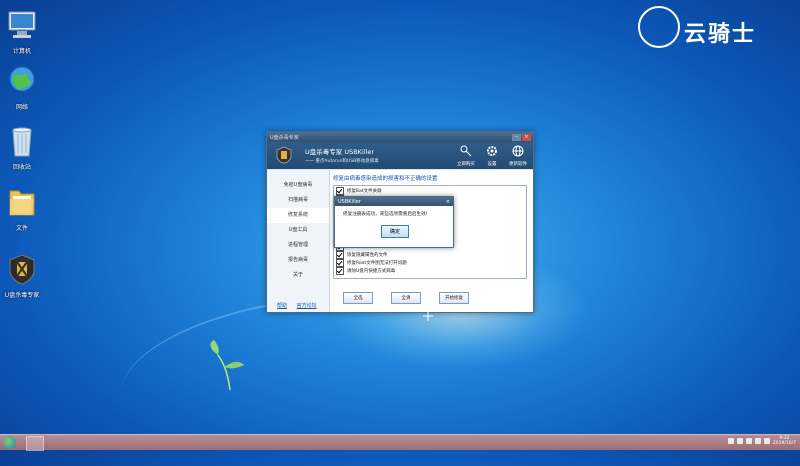  I want to click on sidebar-item-repair: 修复系统, so click(298, 215).